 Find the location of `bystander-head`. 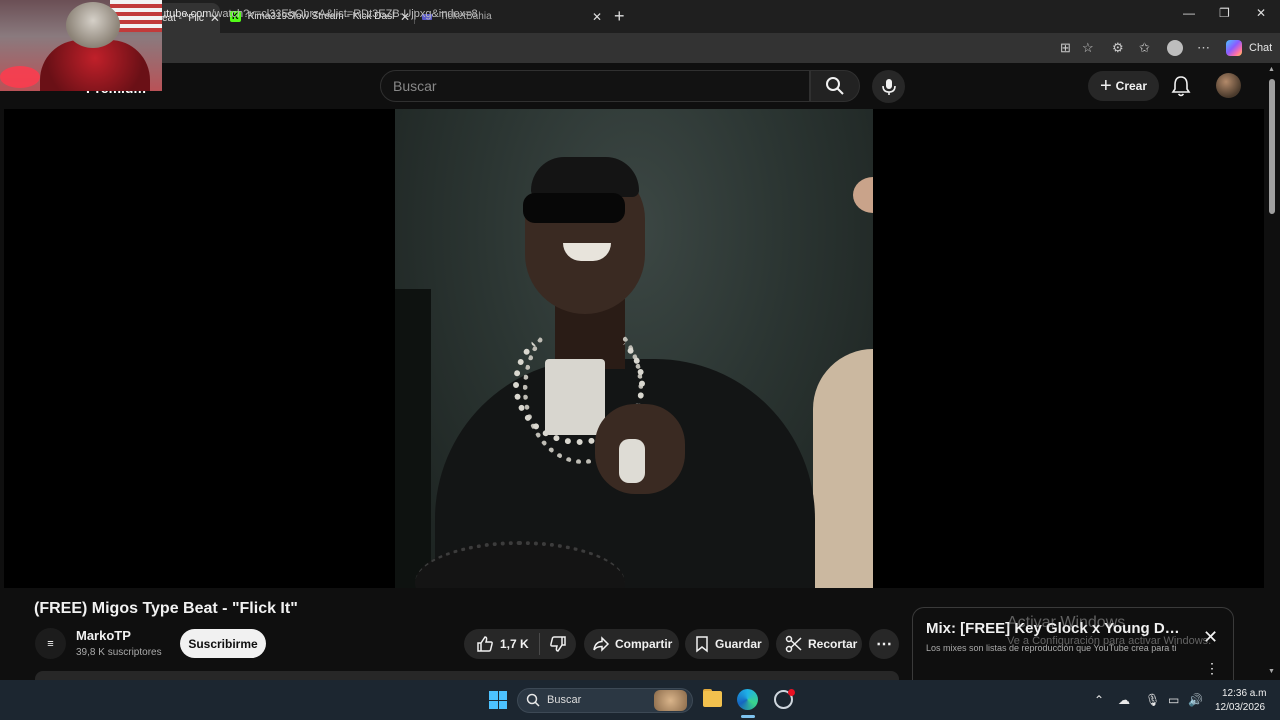

bystander-head is located at coordinates (863, 195).